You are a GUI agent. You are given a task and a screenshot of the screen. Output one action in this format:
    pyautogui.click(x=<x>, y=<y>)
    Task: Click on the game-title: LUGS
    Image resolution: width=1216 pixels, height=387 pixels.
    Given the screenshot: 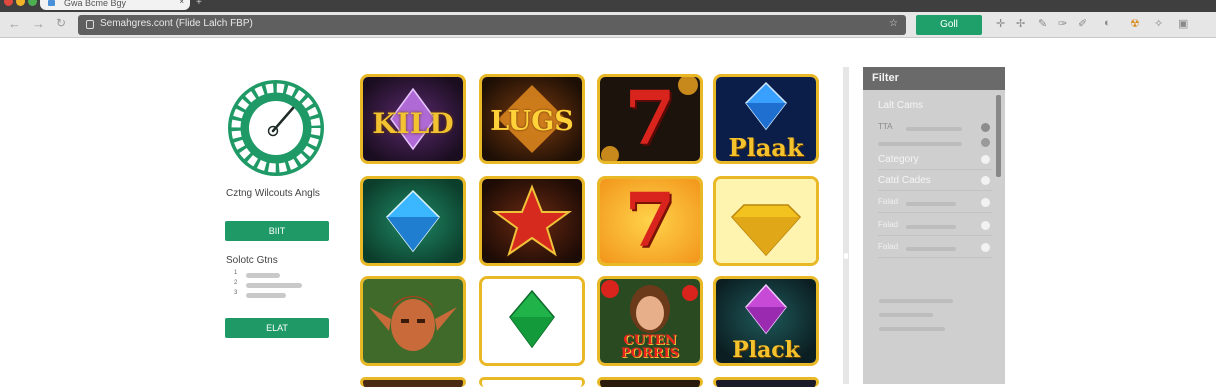 What is the action you would take?
    pyautogui.click(x=532, y=121)
    